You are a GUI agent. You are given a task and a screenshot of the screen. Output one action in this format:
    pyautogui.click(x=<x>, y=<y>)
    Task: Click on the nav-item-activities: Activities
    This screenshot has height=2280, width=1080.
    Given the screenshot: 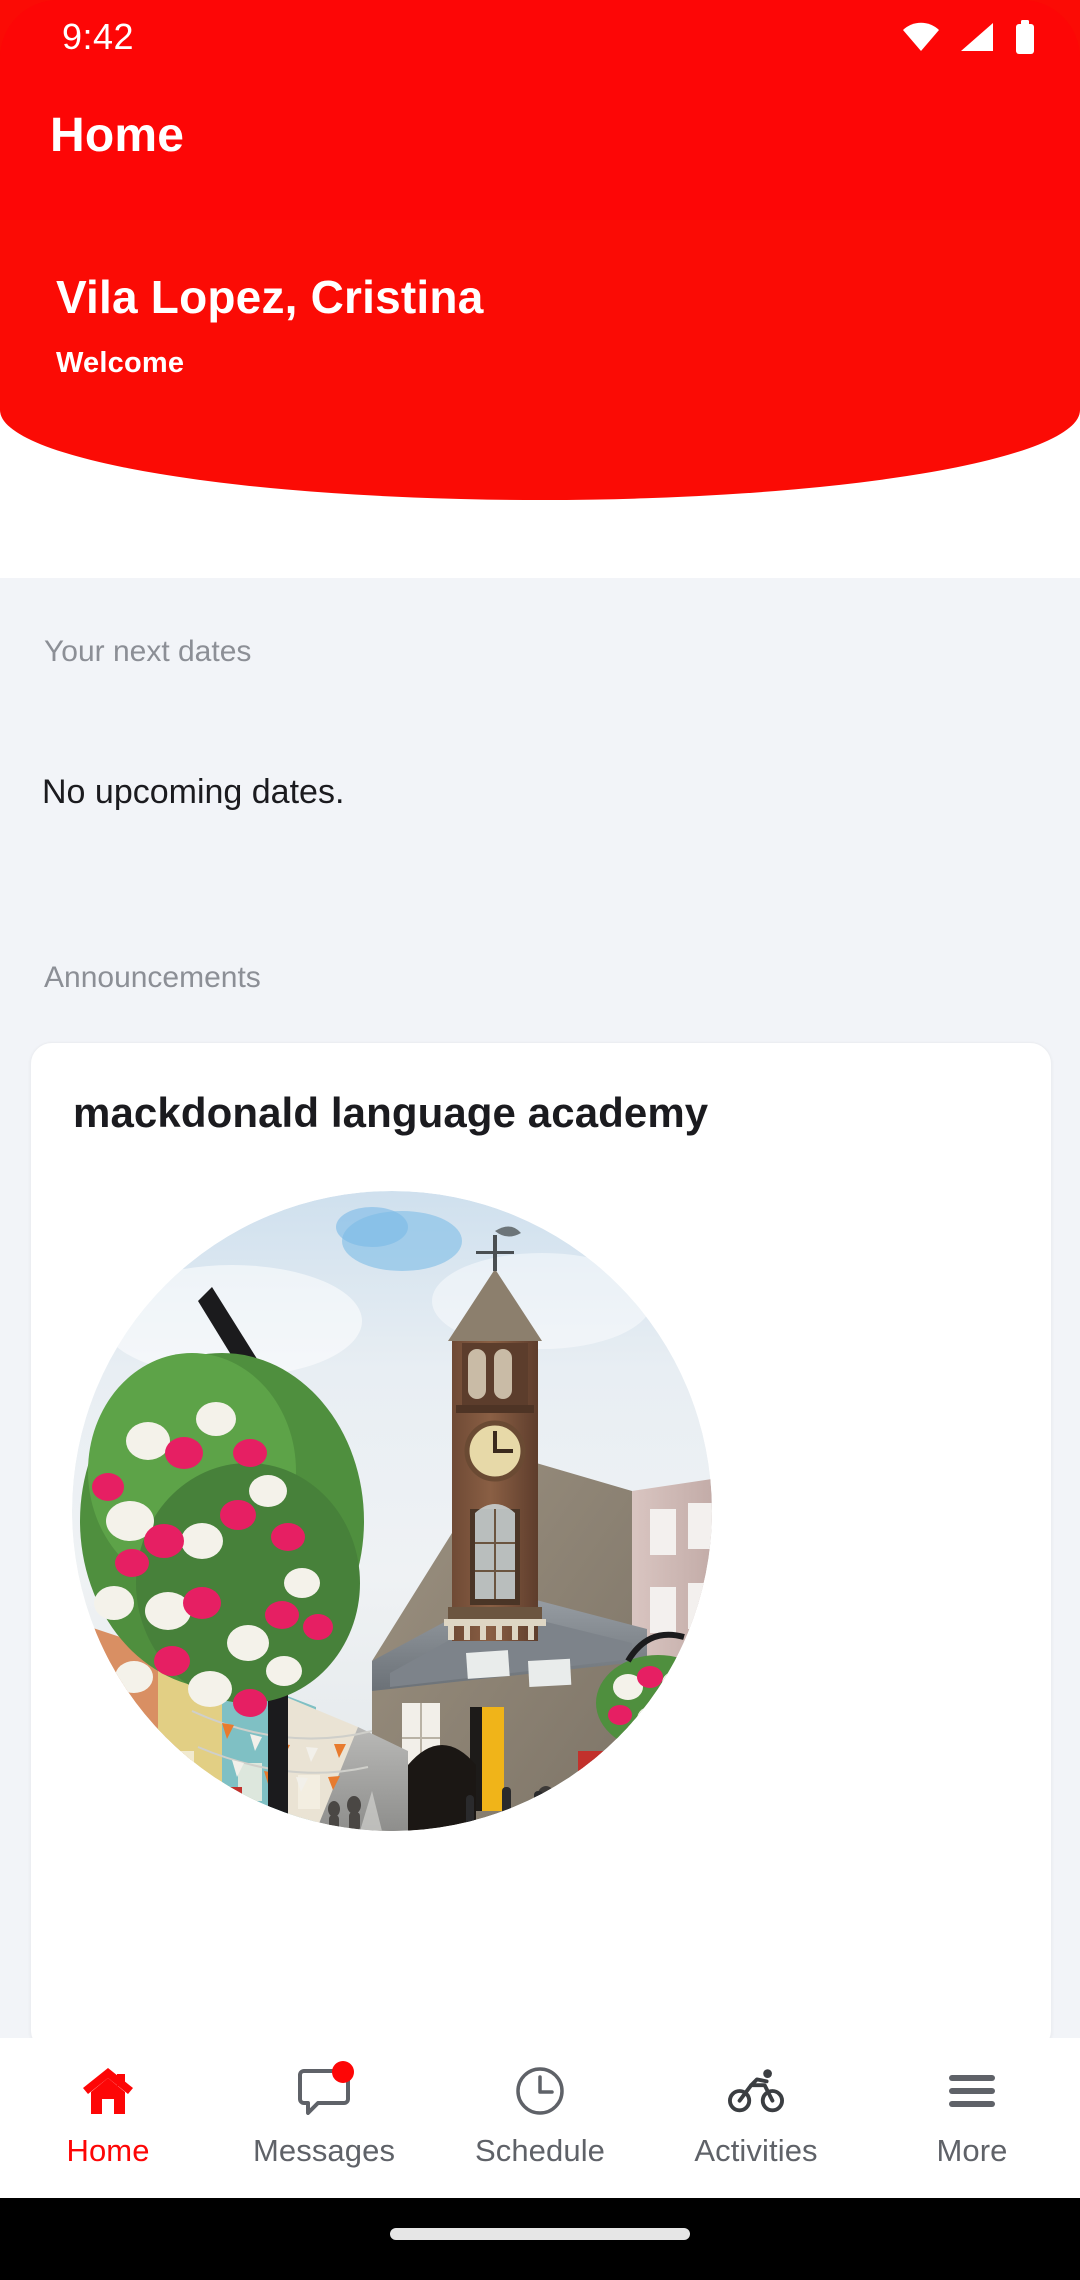 What is the action you would take?
    pyautogui.click(x=756, y=2103)
    